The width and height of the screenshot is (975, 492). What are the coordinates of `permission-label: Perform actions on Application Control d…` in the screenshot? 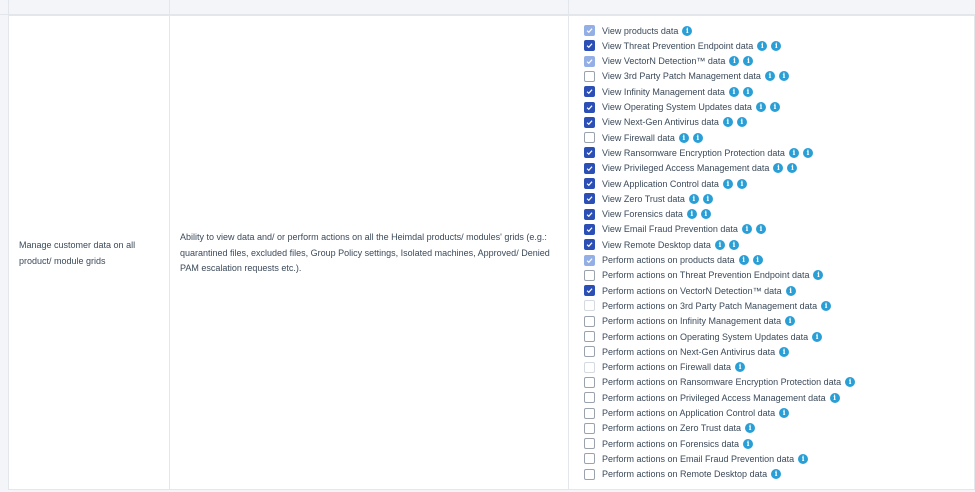 It's located at (689, 413).